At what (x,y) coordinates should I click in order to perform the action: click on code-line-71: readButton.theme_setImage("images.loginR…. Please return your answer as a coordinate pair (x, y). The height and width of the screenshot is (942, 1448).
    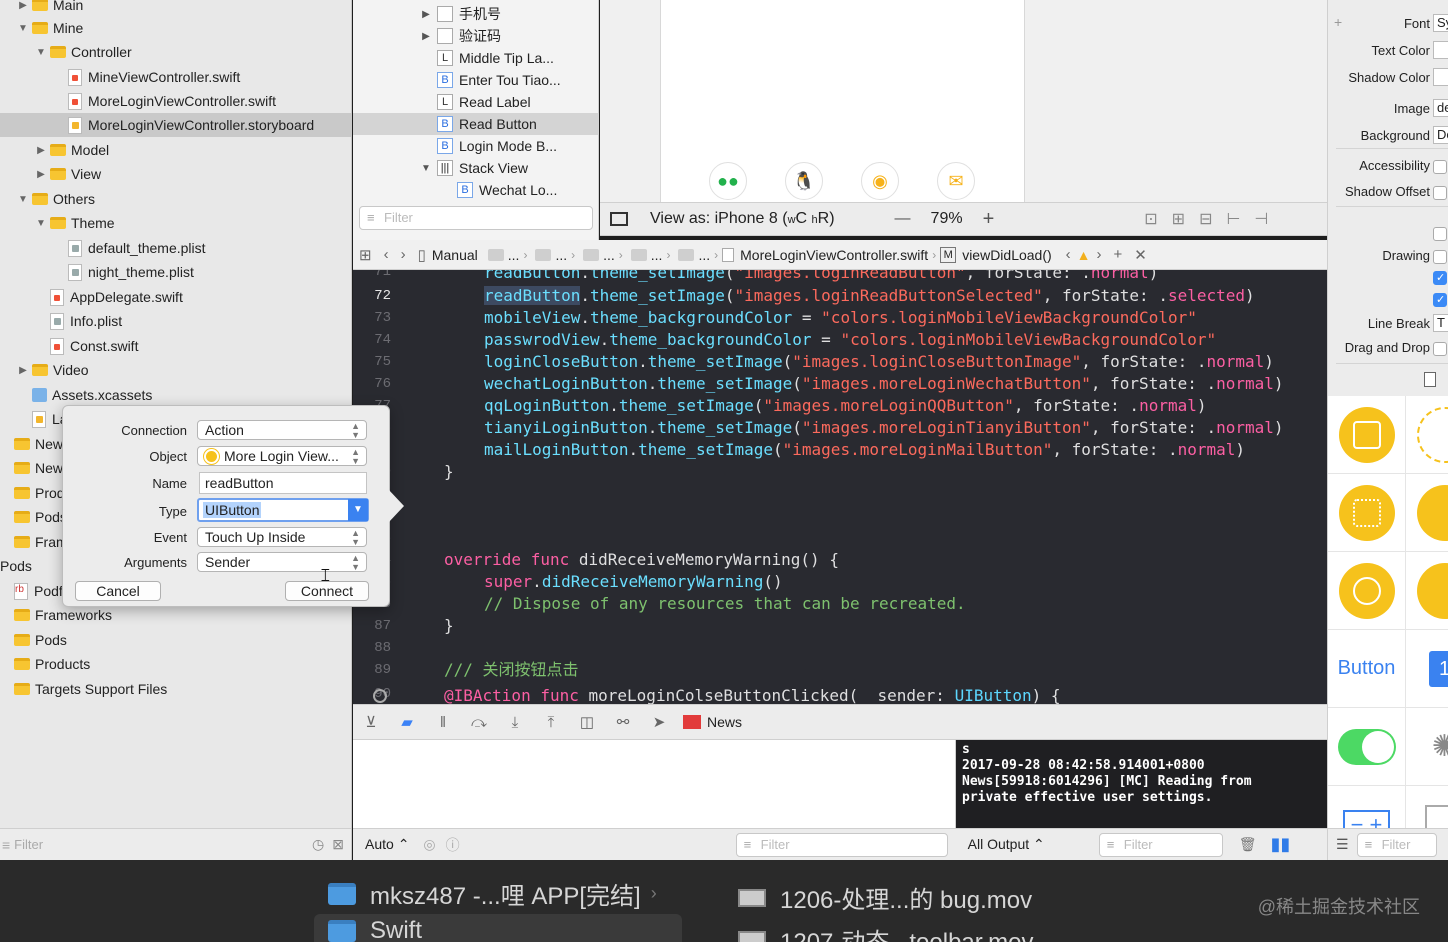
    Looking at the image, I should click on (821, 277).